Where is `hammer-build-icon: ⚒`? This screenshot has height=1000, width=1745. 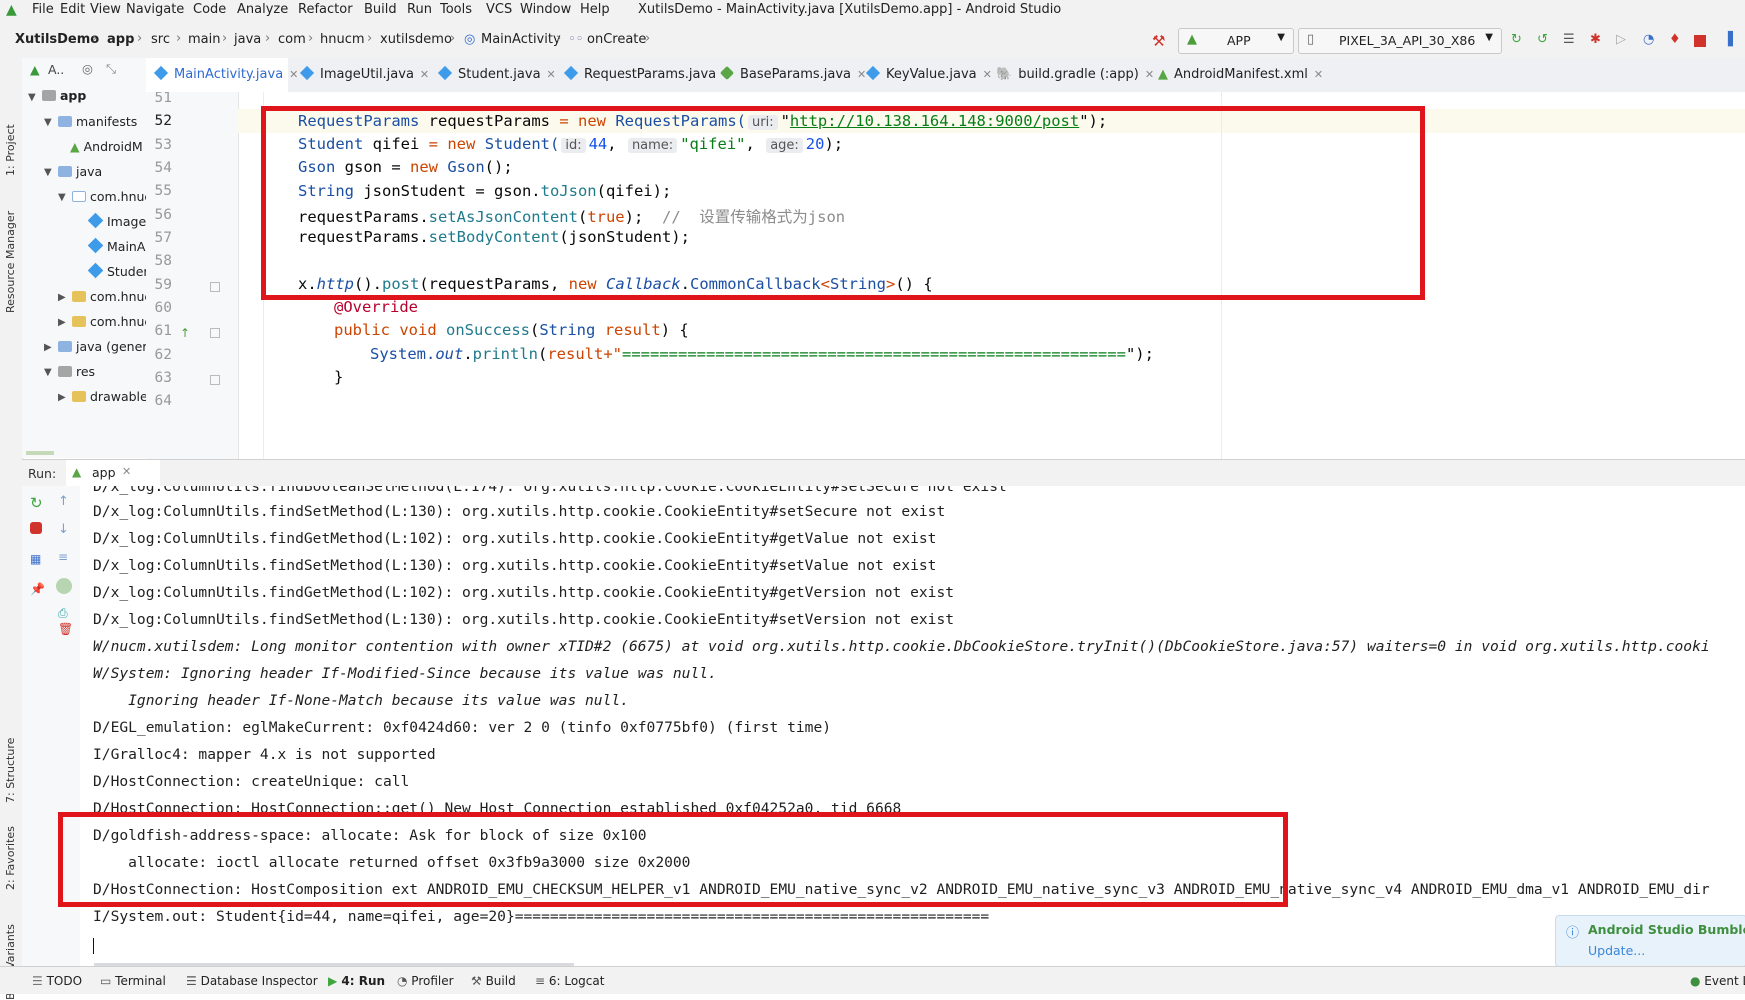 hammer-build-icon: ⚒ is located at coordinates (1158, 41).